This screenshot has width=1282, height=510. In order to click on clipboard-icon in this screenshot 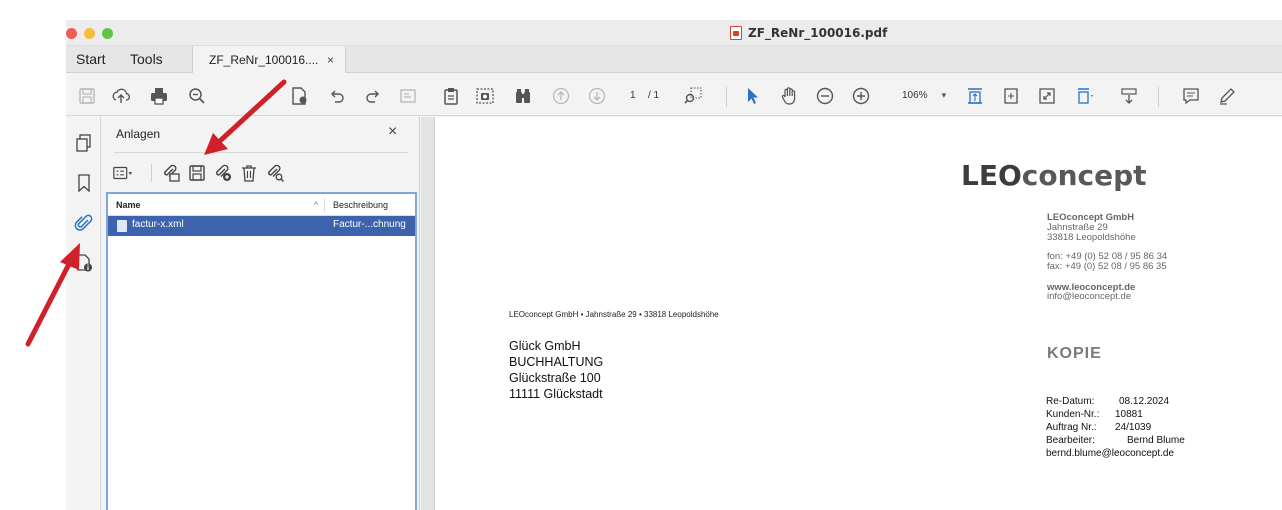, I will do `click(451, 96)`.